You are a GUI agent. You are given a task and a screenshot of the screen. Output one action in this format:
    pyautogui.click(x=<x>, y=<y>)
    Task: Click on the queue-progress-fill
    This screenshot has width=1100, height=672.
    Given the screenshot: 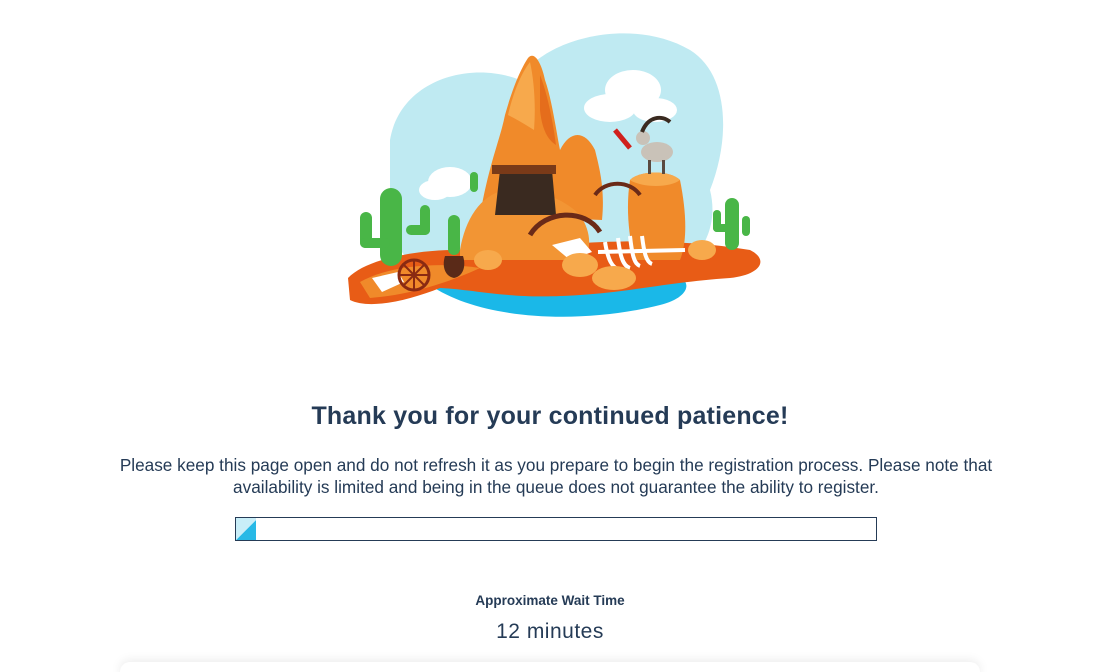 What is the action you would take?
    pyautogui.click(x=246, y=529)
    